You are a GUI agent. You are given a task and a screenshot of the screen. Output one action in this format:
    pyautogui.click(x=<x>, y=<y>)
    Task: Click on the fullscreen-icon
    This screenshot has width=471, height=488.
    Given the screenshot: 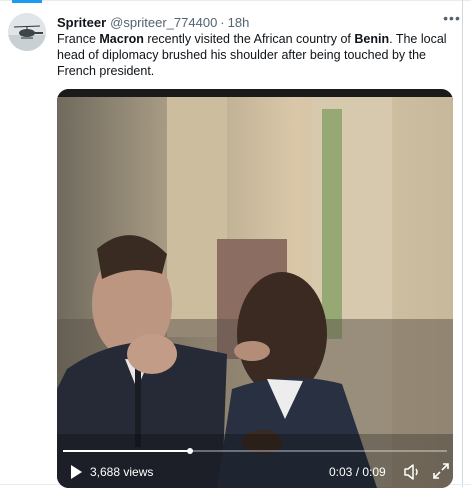 What is the action you would take?
    pyautogui.click(x=441, y=471)
    